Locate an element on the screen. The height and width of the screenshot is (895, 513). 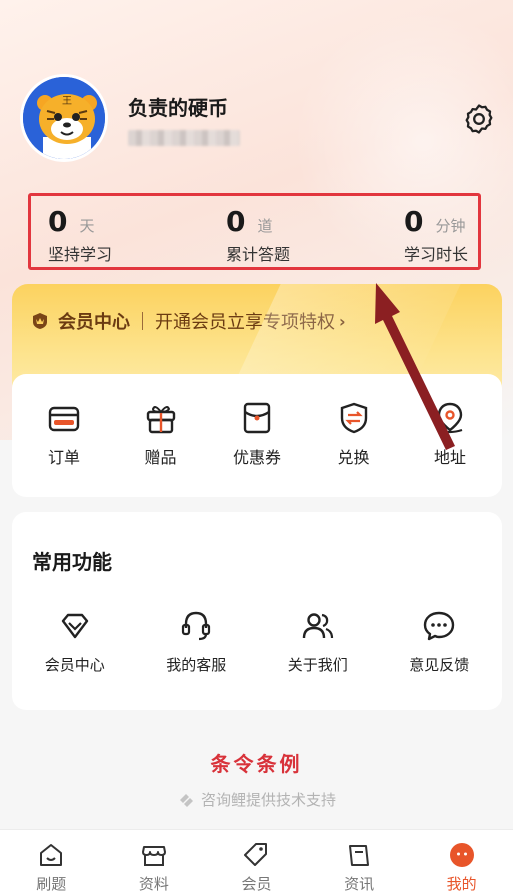
gear-icon is located at coordinates (479, 119).